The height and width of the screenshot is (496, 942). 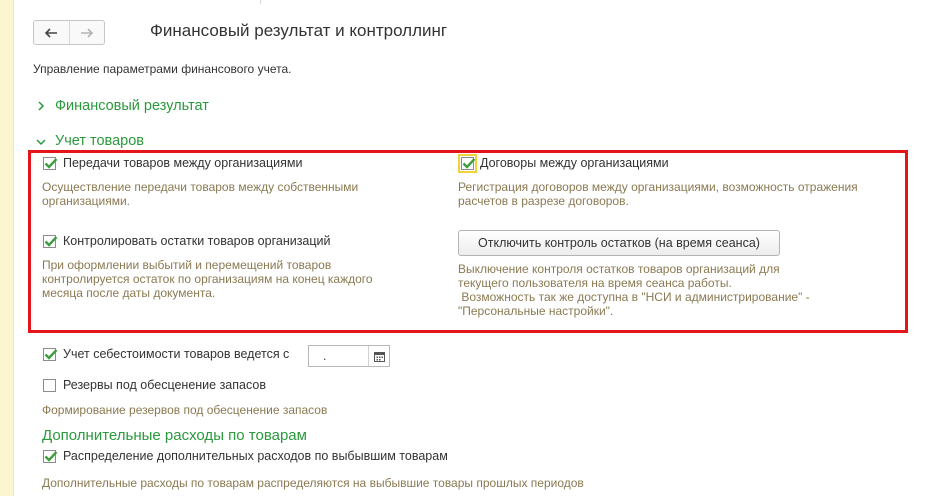 What do you see at coordinates (299, 30) in the screenshot?
I see `page-title: Финансовый результат и контроллинг` at bounding box center [299, 30].